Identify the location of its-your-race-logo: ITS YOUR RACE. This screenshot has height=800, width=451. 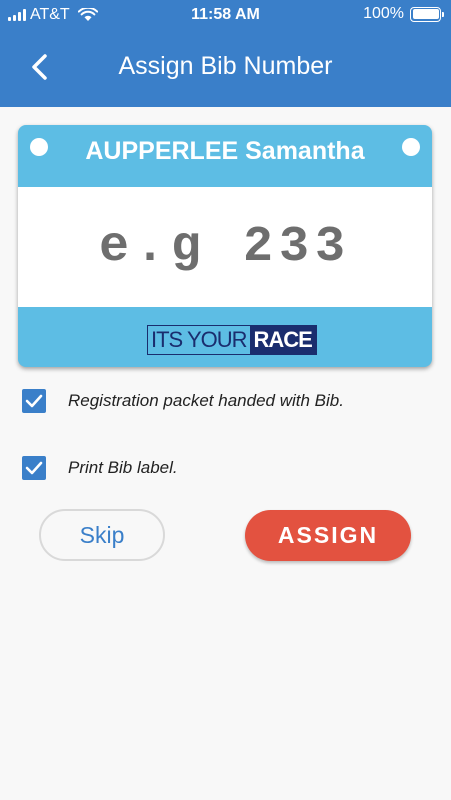
(232, 340).